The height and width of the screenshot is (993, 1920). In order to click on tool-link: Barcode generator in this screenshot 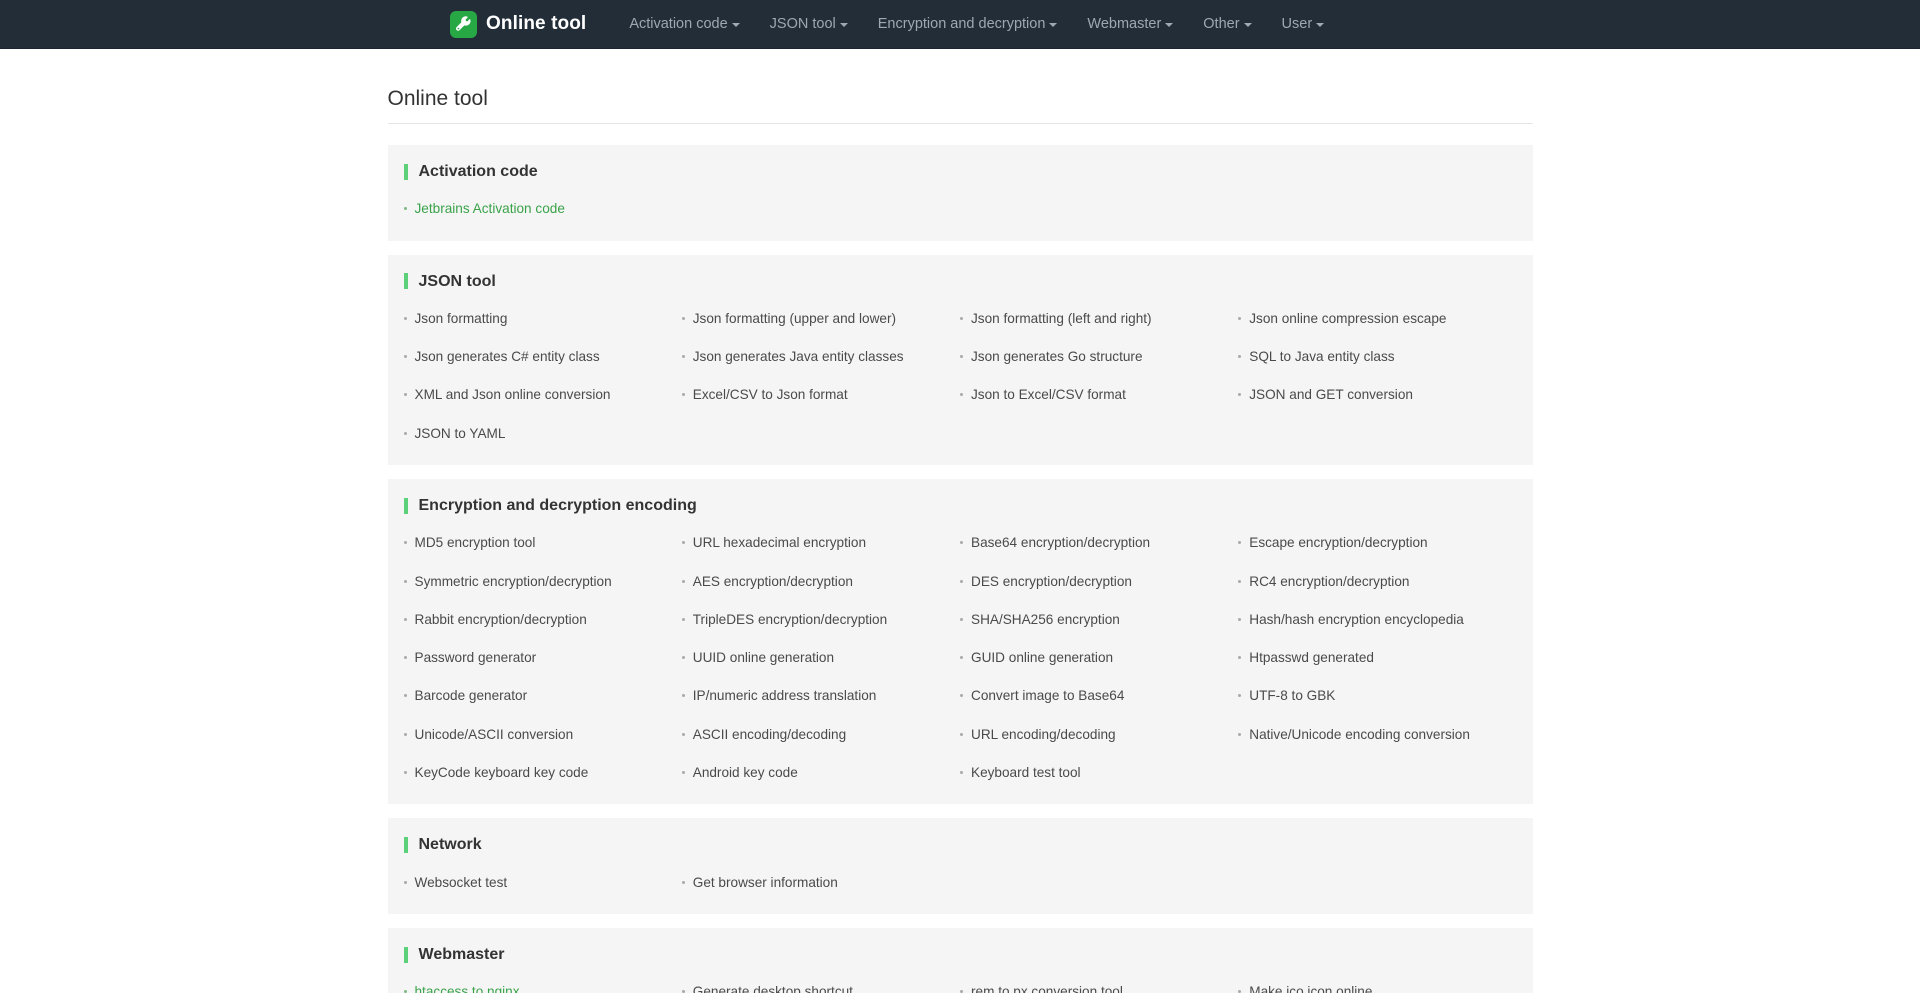, I will do `click(543, 696)`.